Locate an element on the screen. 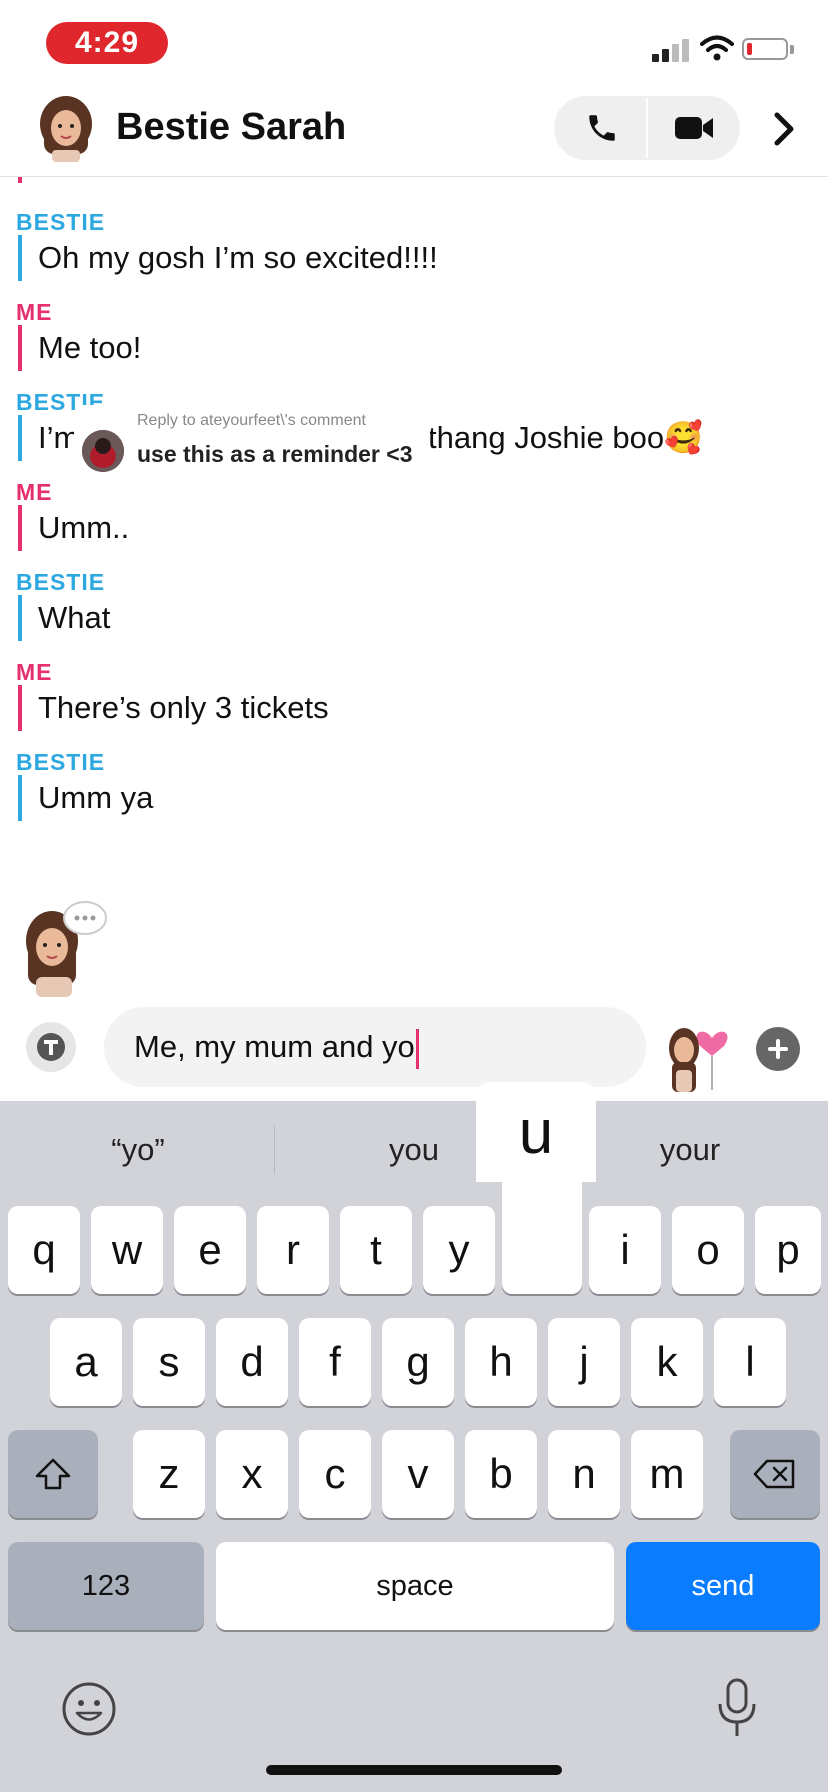 Image resolution: width=828 pixels, height=1792 pixels. home-indicator is located at coordinates (414, 1770).